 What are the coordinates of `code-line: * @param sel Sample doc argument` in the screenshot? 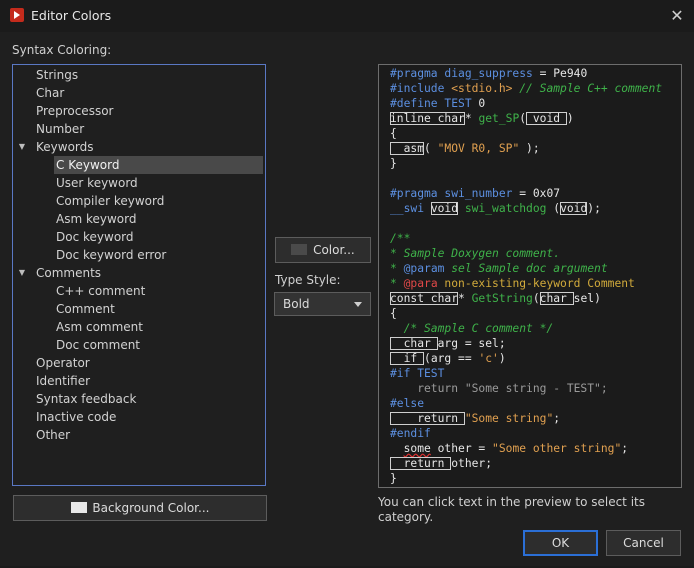 It's located at (499, 268).